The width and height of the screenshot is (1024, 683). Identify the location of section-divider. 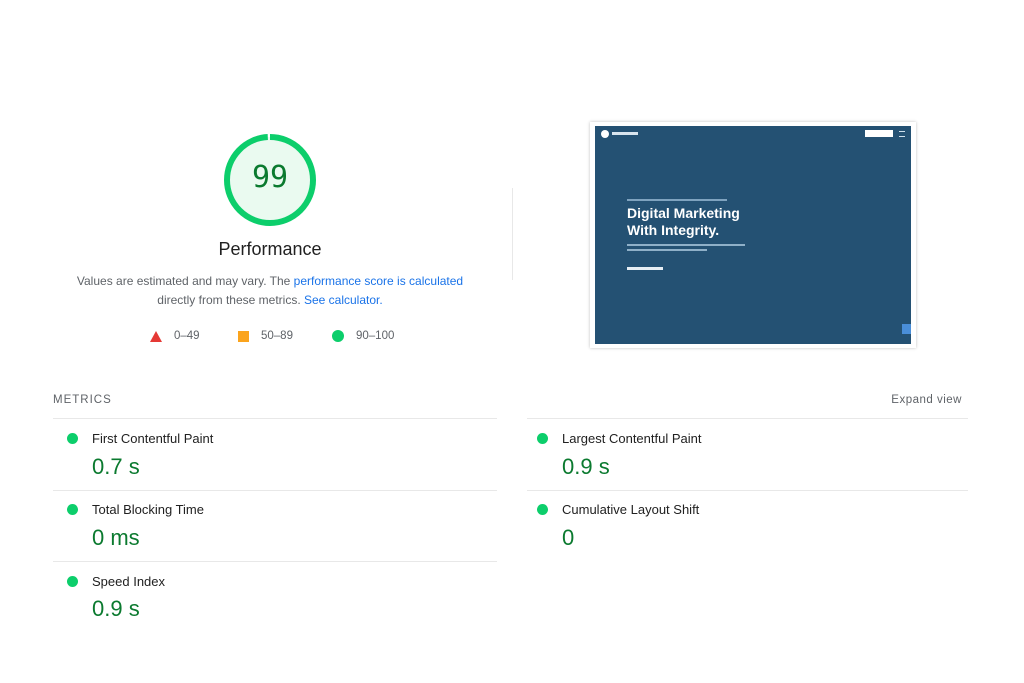
(512, 234).